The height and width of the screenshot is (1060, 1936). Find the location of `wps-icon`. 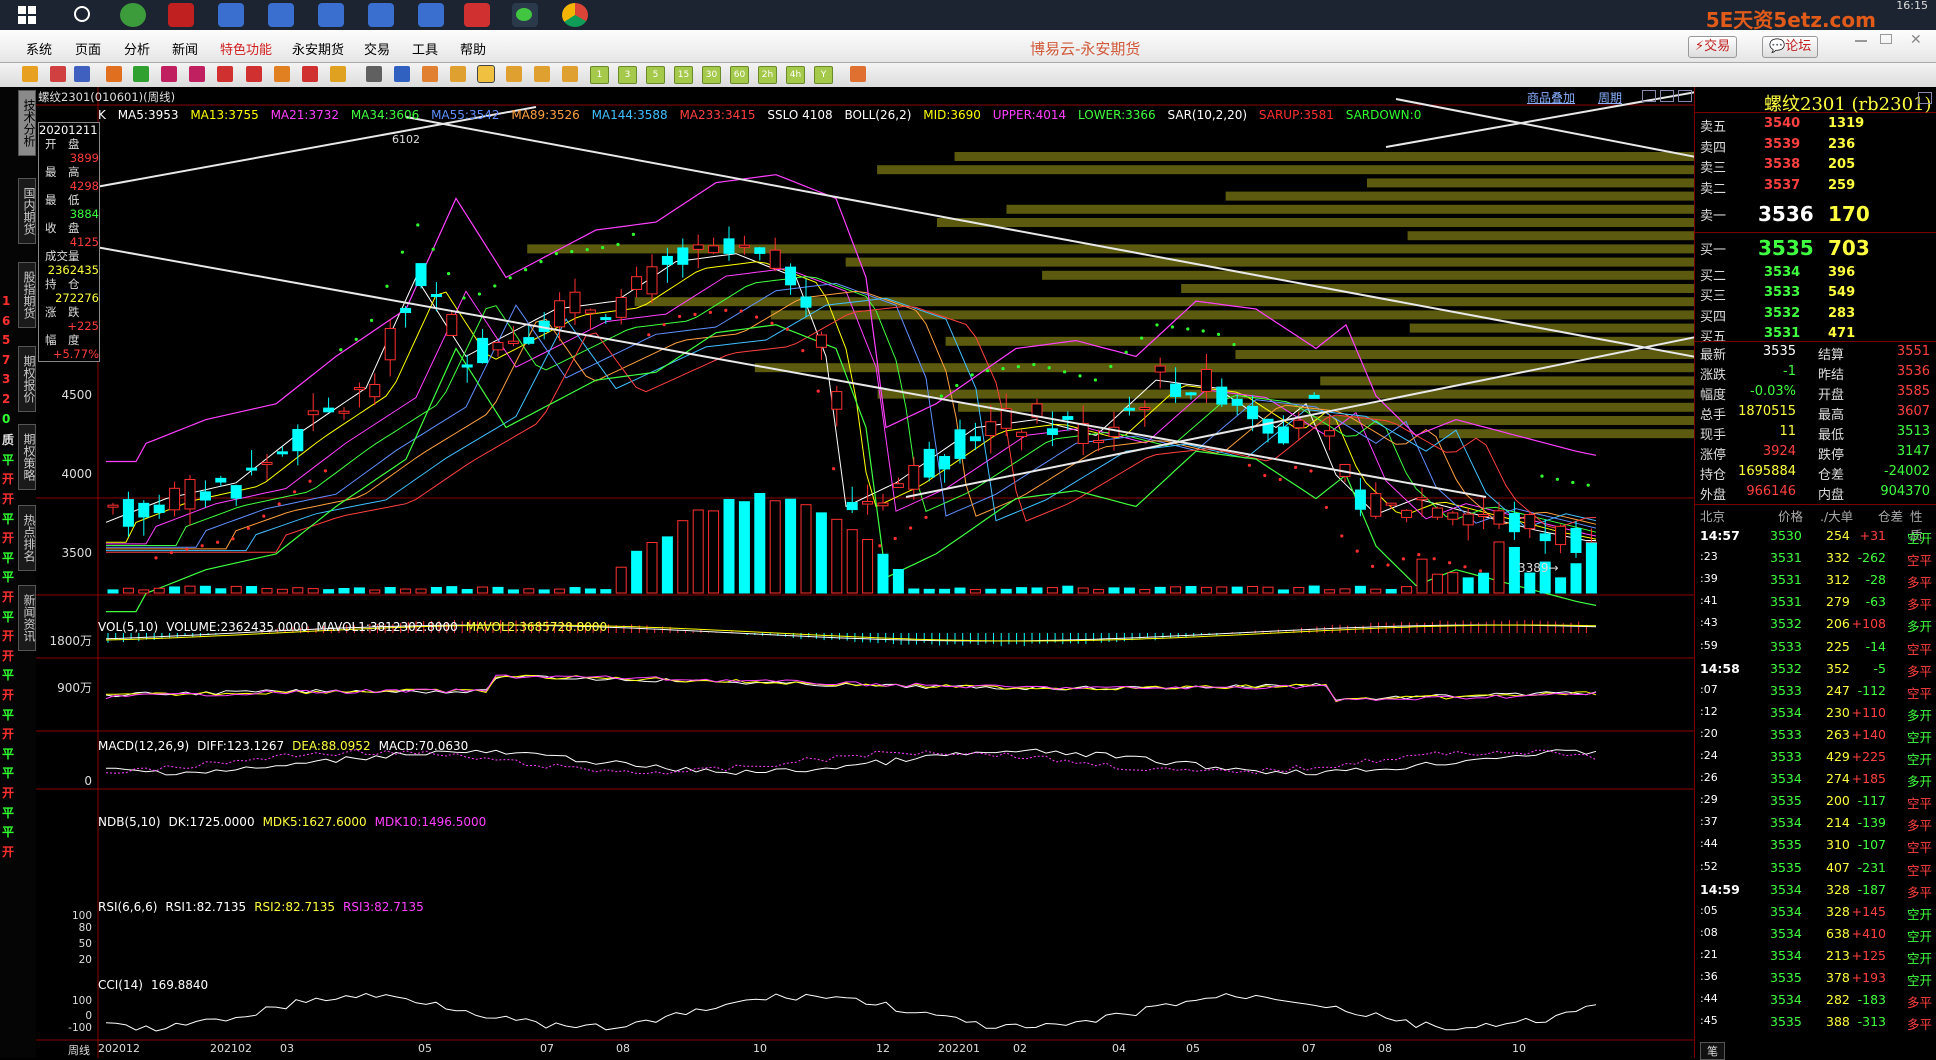

wps-icon is located at coordinates (477, 15).